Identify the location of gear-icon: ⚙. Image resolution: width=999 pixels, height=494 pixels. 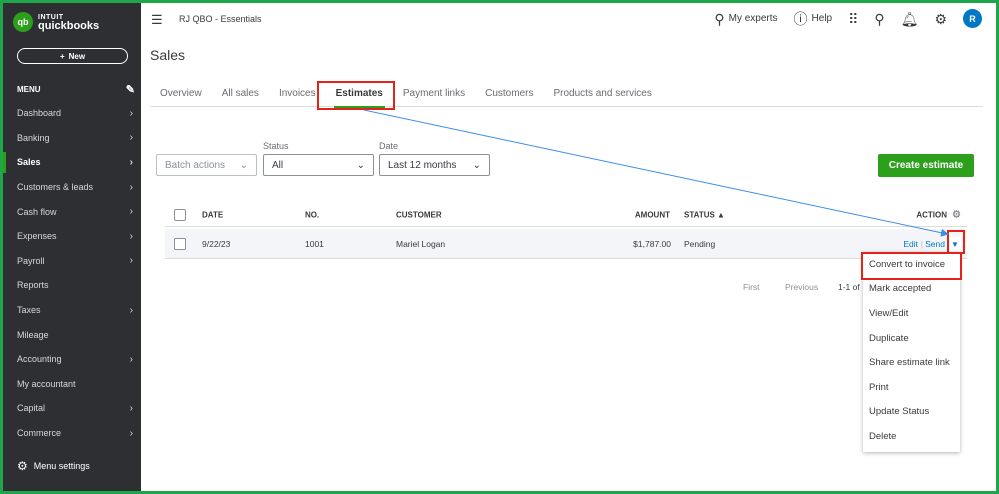
(22, 466).